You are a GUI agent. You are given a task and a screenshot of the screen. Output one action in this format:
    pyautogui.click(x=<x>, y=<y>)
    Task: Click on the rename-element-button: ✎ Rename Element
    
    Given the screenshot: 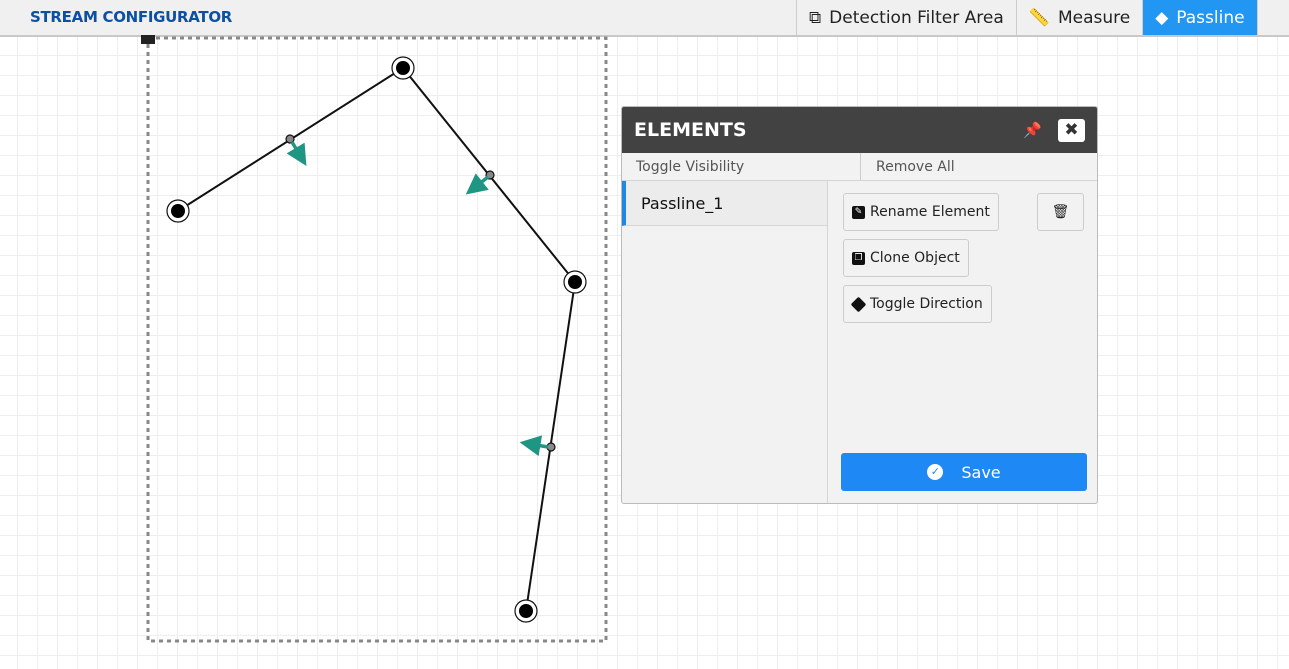 What is the action you would take?
    pyautogui.click(x=921, y=212)
    